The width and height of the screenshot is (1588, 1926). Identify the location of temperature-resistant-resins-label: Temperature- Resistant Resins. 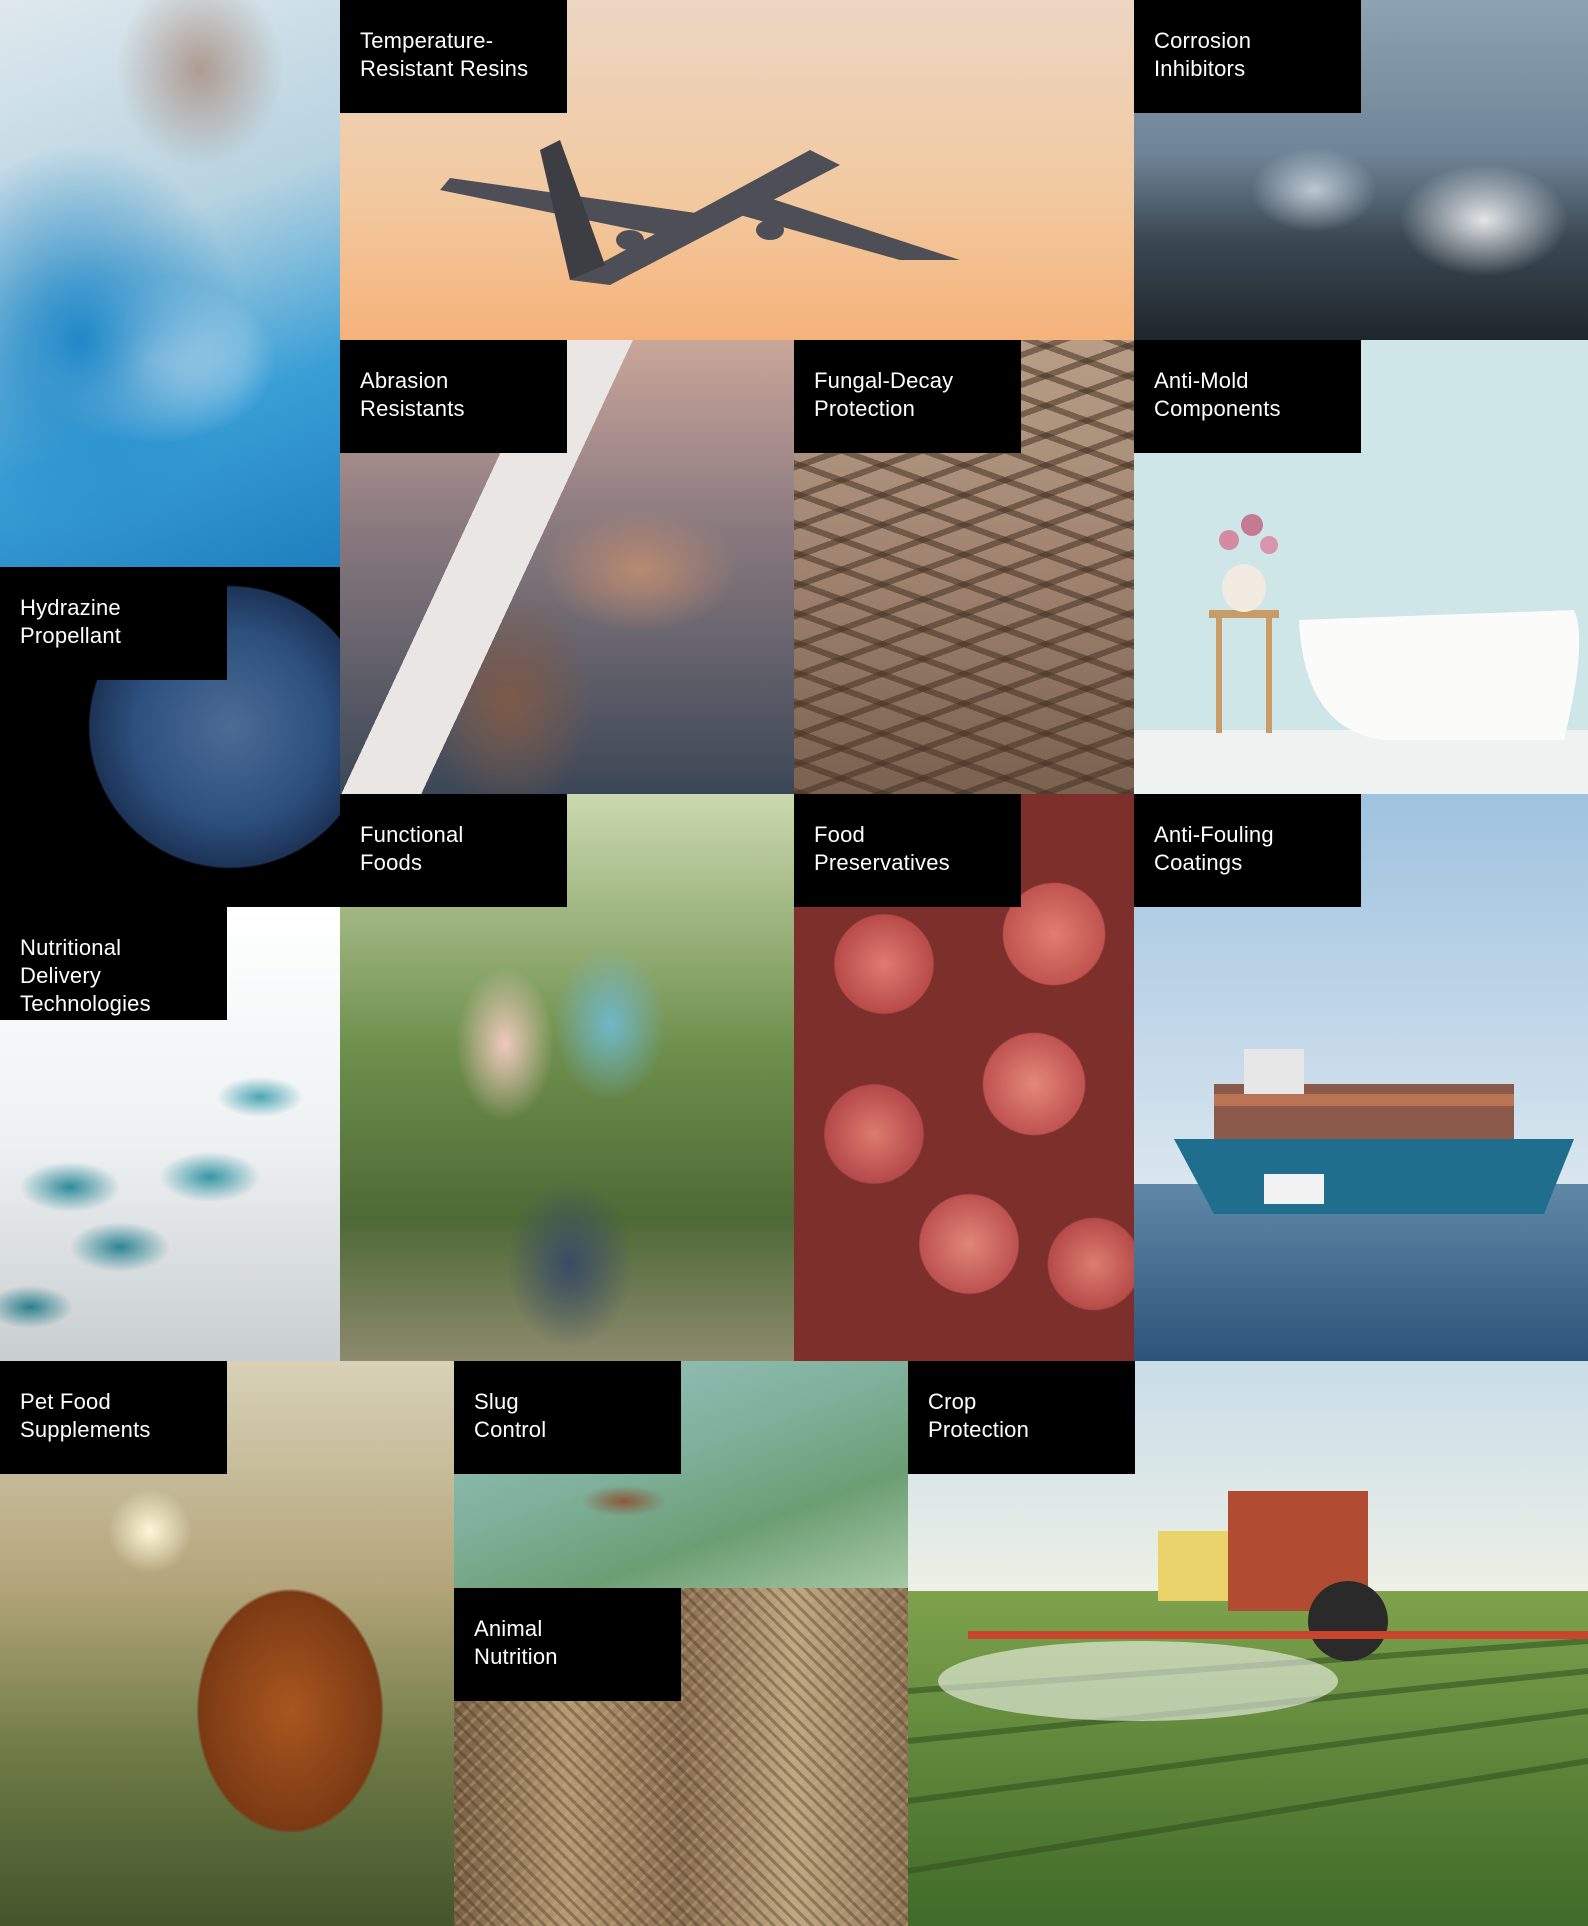
(453, 56).